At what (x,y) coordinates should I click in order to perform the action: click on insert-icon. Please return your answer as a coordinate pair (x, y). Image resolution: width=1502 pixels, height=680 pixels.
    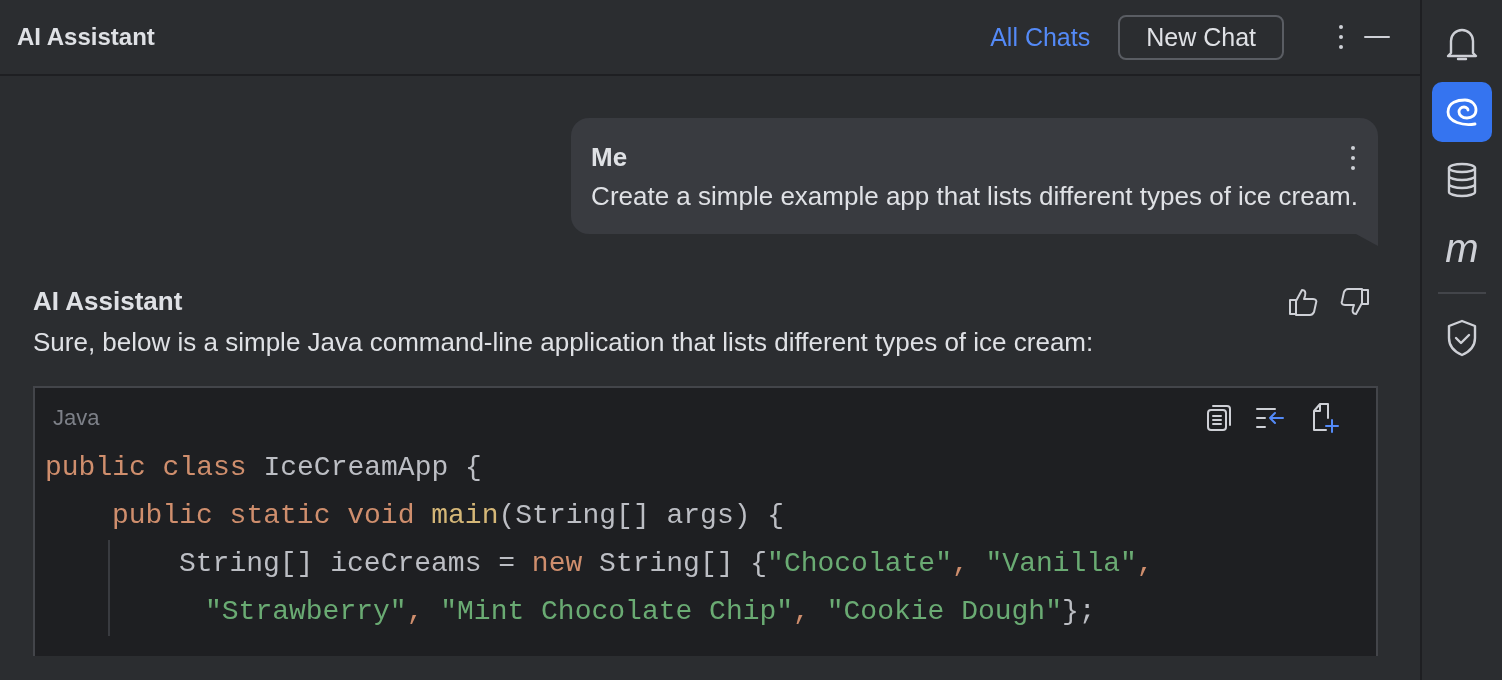
    Looking at the image, I should click on (1271, 418).